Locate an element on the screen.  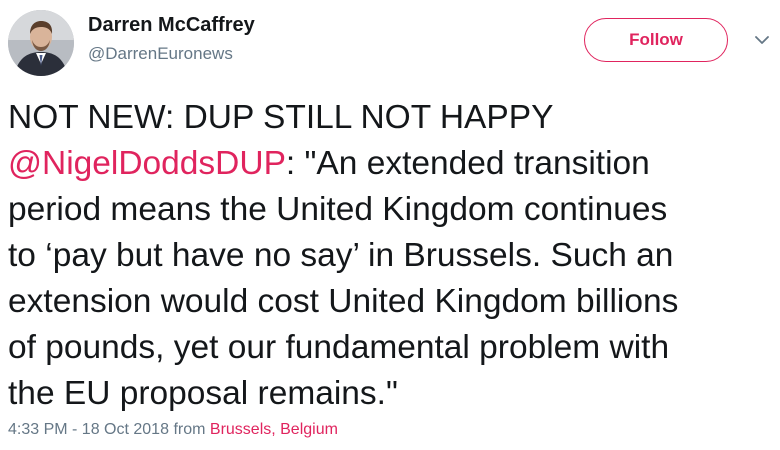
mention-link: @NigelDoddsDUP is located at coordinates (147, 163).